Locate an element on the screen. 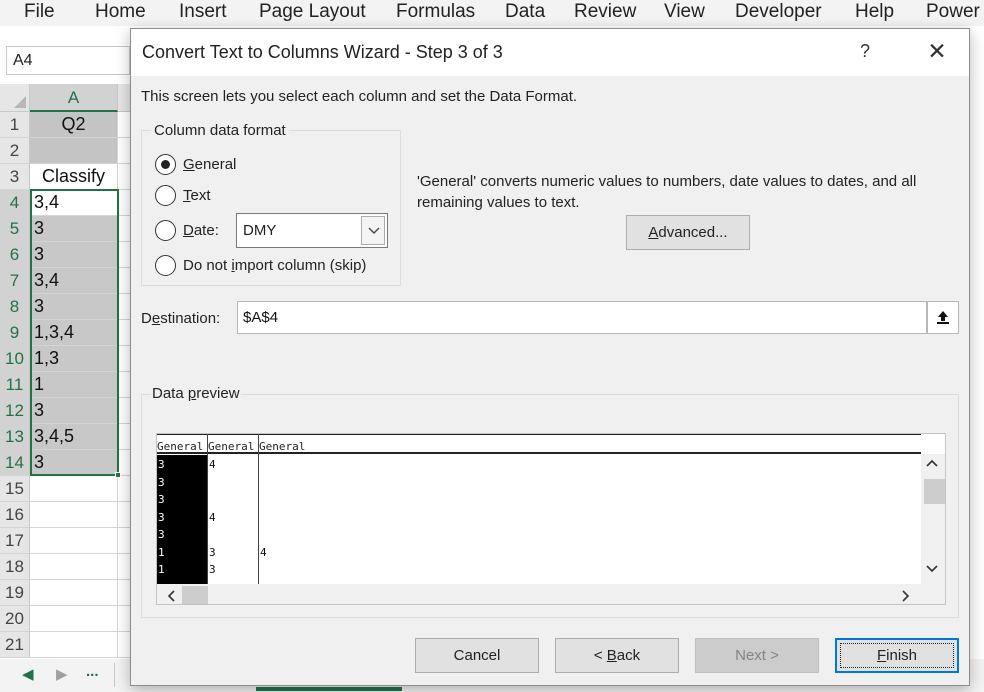 The width and height of the screenshot is (984, 692). sheet-next-icon: ▶ is located at coordinates (62, 674).